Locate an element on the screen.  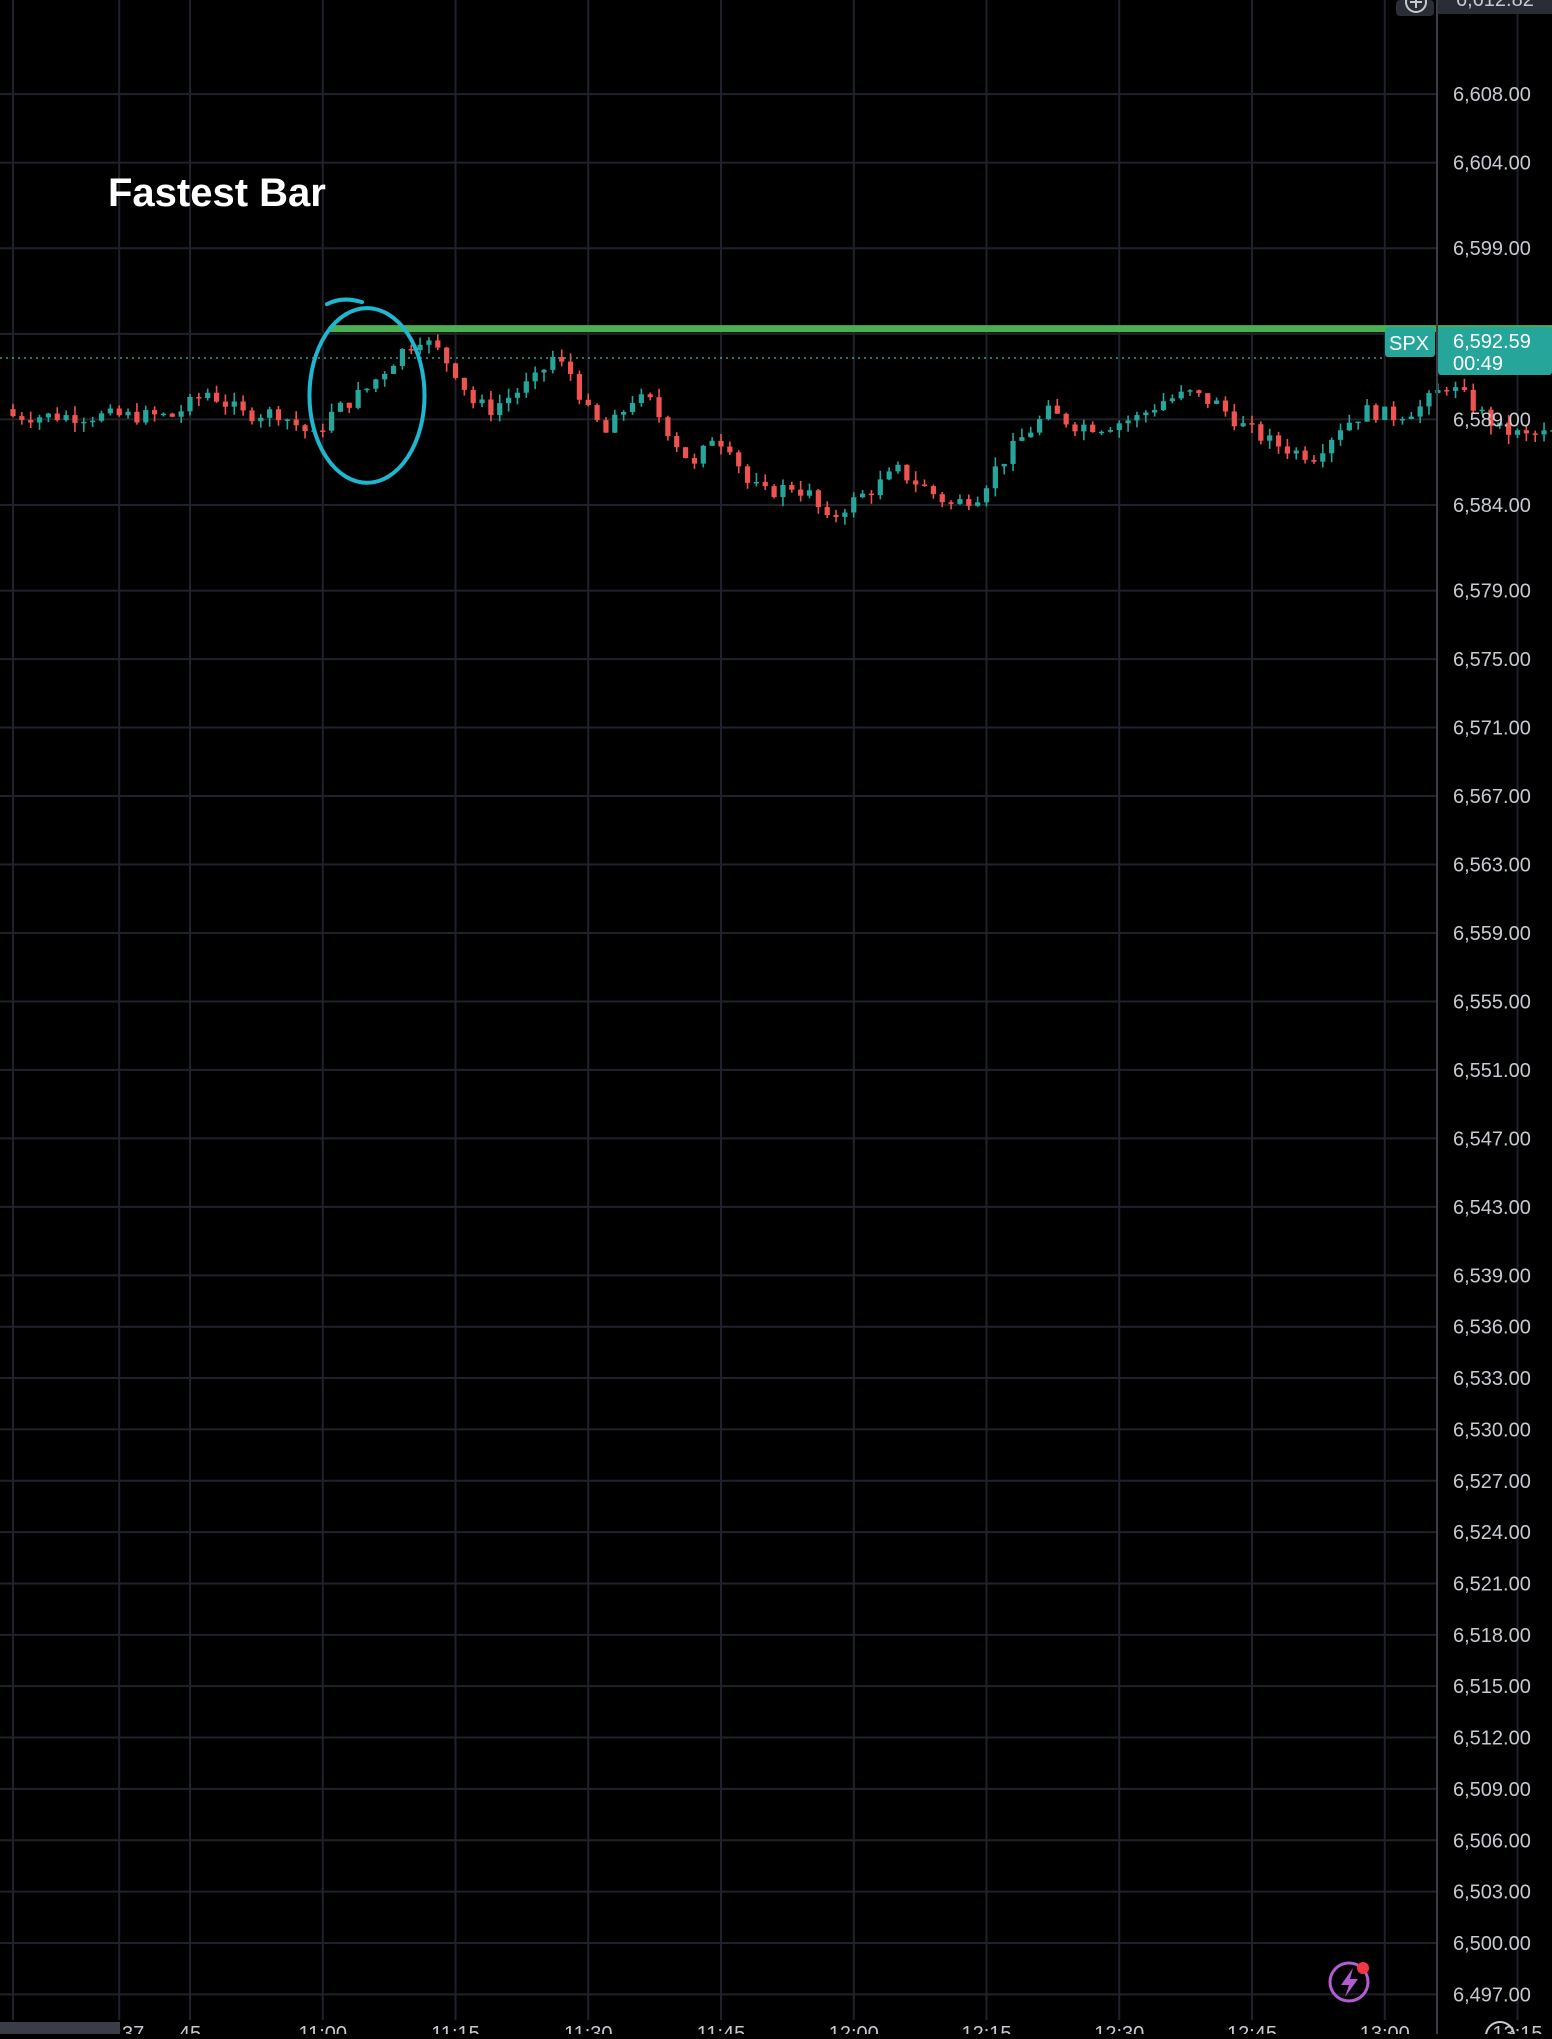
annotation-text: Fastest Bar is located at coordinates (217, 193).